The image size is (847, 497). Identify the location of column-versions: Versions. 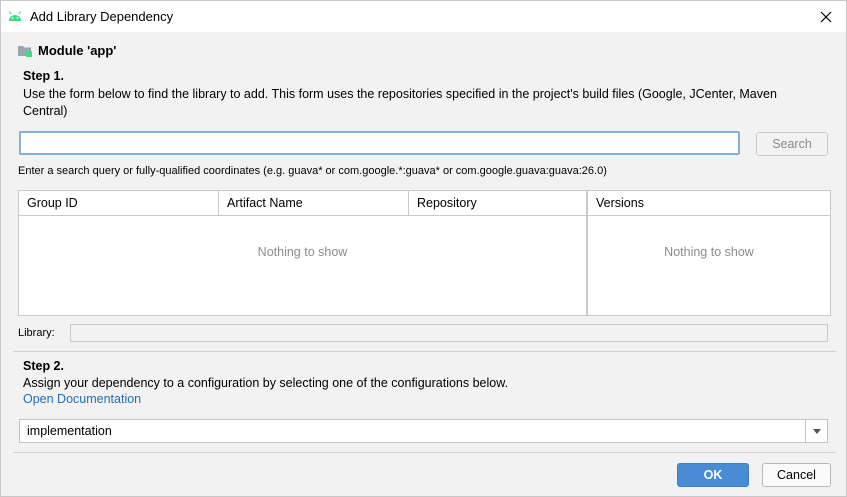
(709, 203).